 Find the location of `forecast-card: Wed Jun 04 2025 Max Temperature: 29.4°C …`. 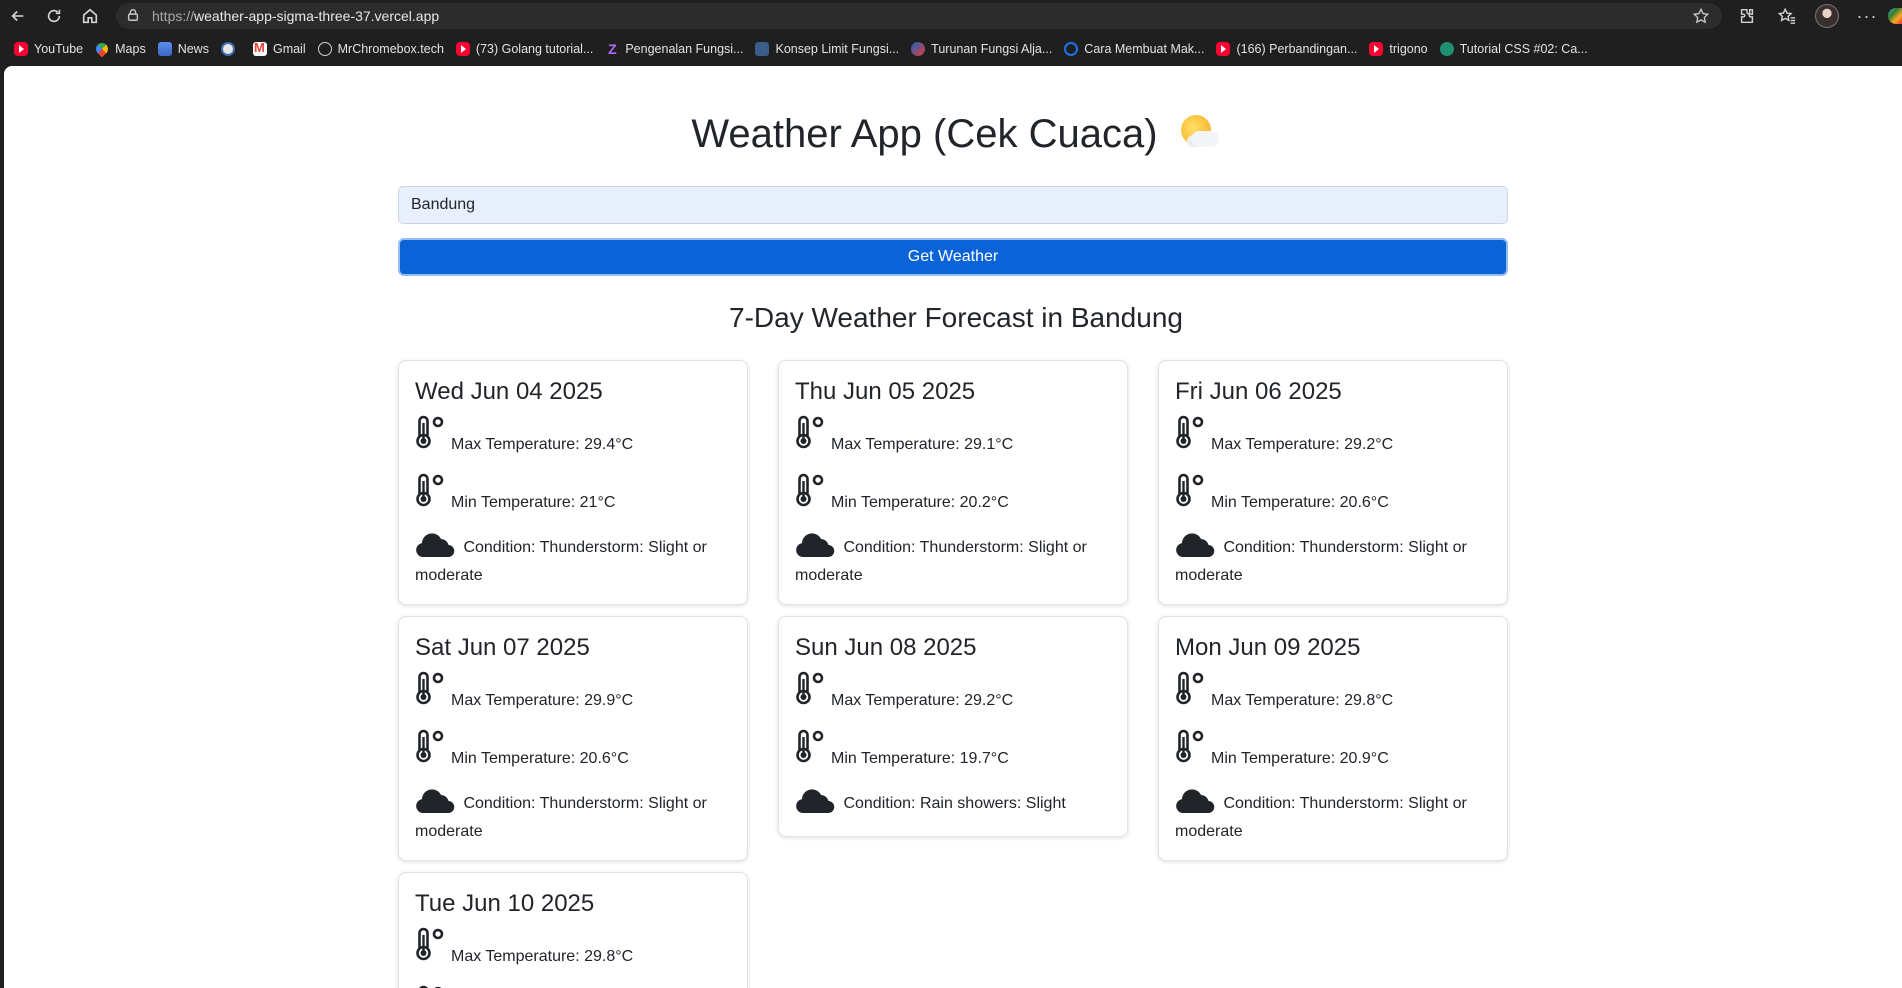

forecast-card: Wed Jun 04 2025 Max Temperature: 29.4°C … is located at coordinates (573, 482).